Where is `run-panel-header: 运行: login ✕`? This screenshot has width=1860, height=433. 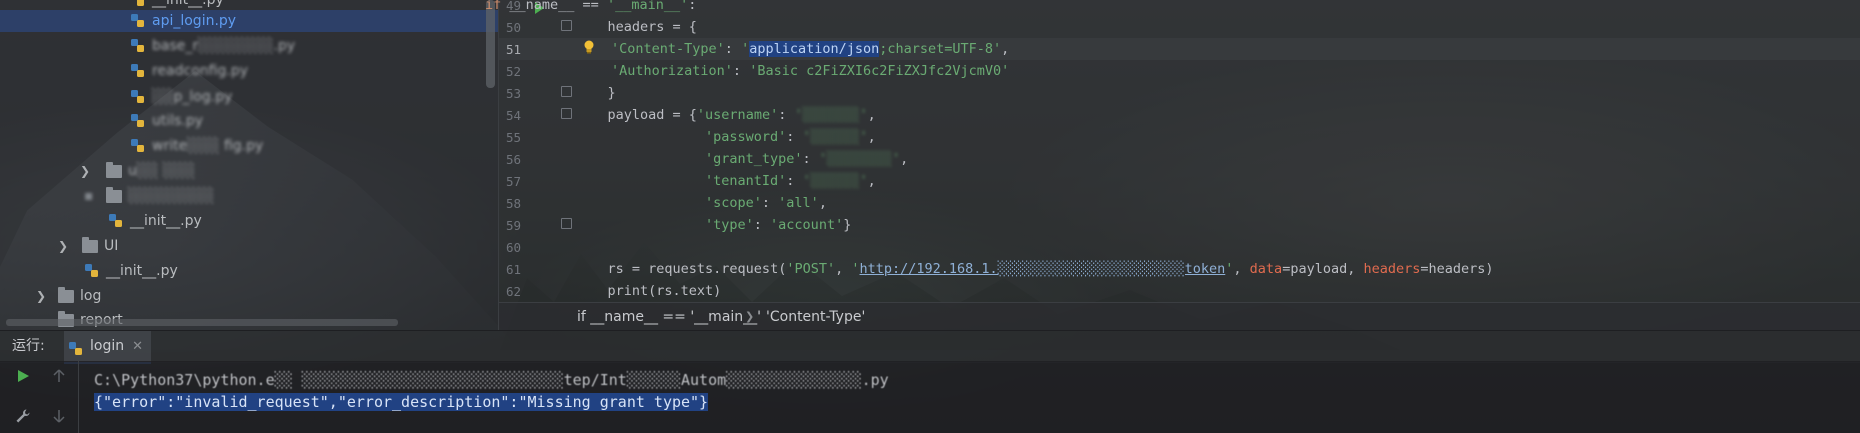 run-panel-header: 运行: login ✕ is located at coordinates (930, 347).